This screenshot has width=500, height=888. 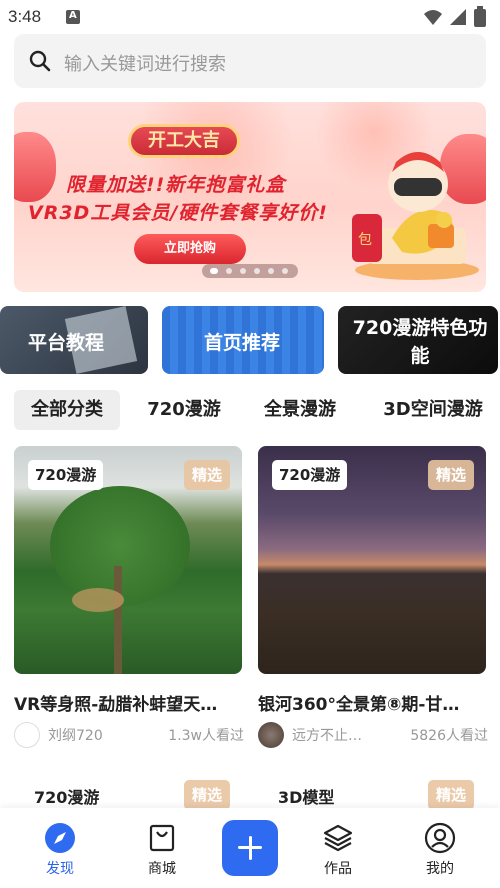 What do you see at coordinates (365, 240) in the screenshot?
I see `svg-text: 包` at bounding box center [365, 240].